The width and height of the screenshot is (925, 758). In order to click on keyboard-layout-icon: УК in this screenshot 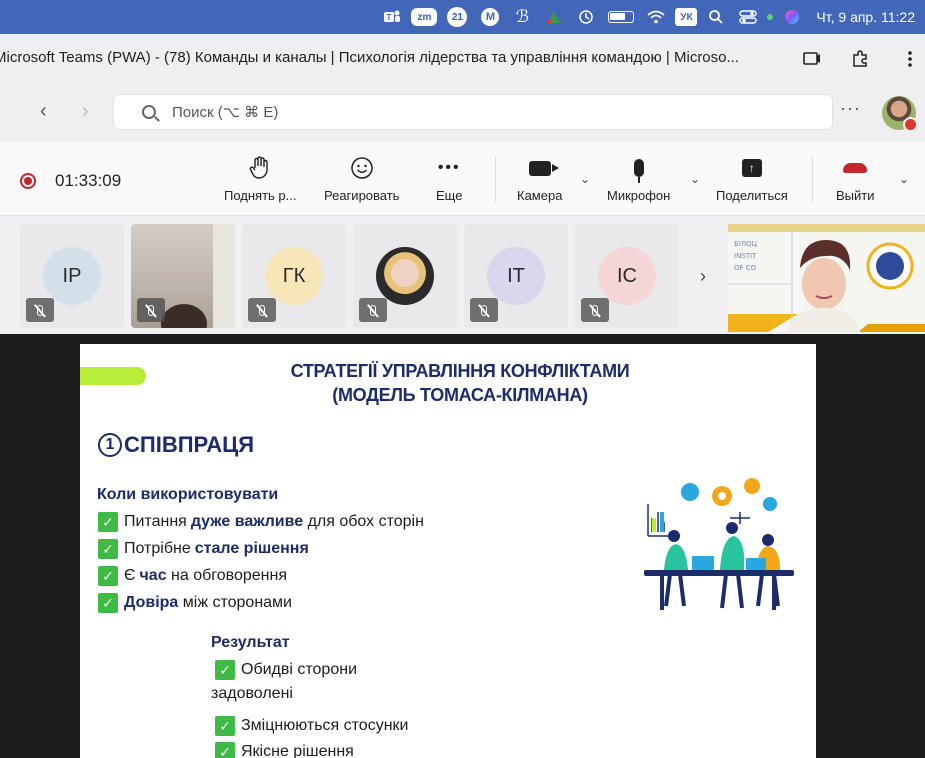, I will do `click(686, 17)`.